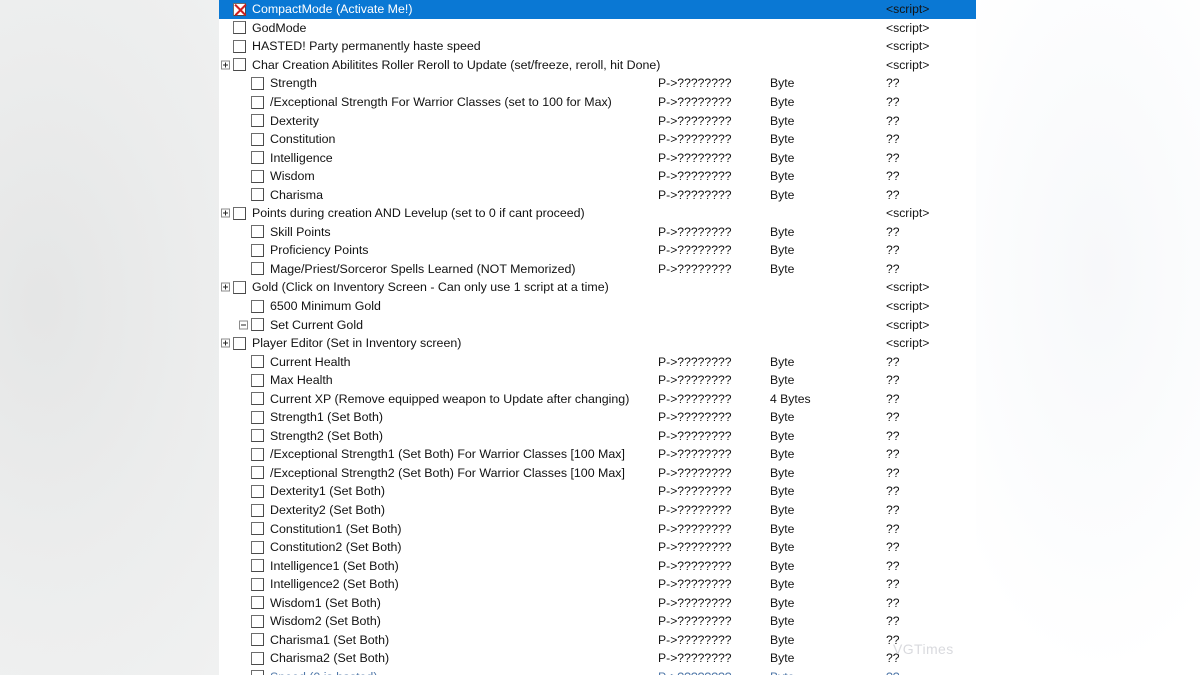 The image size is (1200, 675). Describe the element at coordinates (597, 139) in the screenshot. I see `table-row: Constitution P->???????? Byte??` at that location.